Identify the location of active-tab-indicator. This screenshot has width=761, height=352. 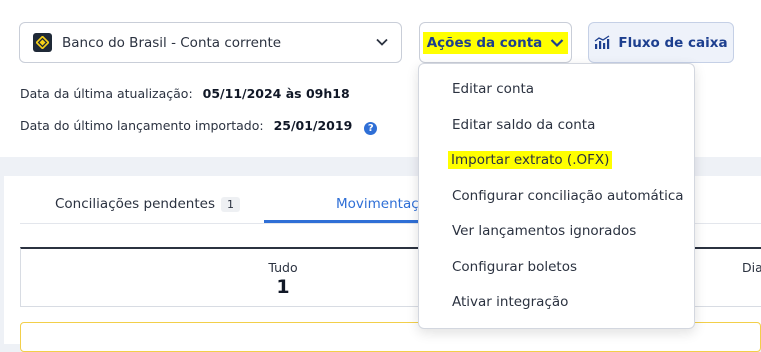
(344, 221).